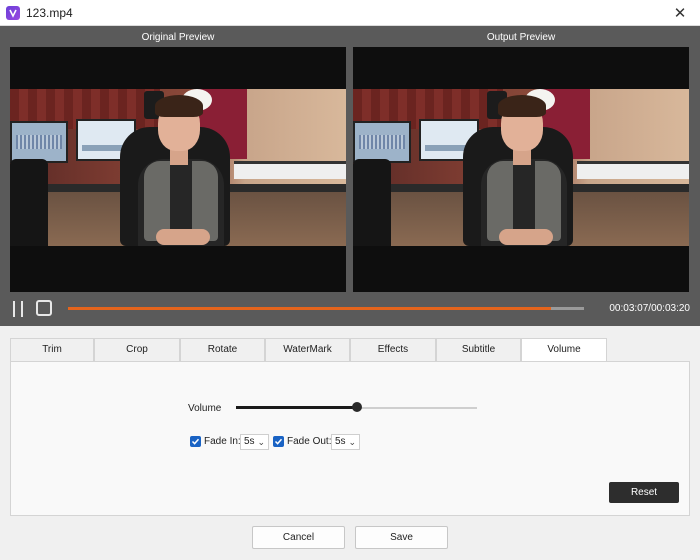  I want to click on close-window-button: ✕, so click(680, 13).